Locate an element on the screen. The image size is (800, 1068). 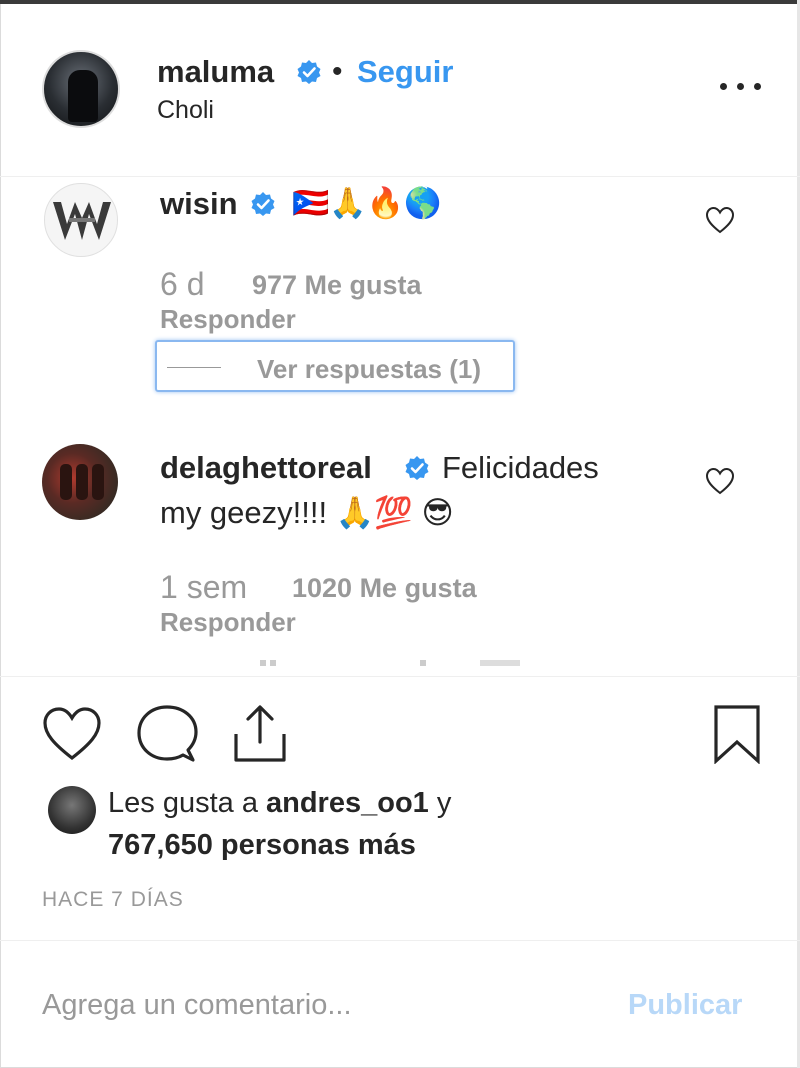
w-logo-icon is located at coordinates (82, 221).